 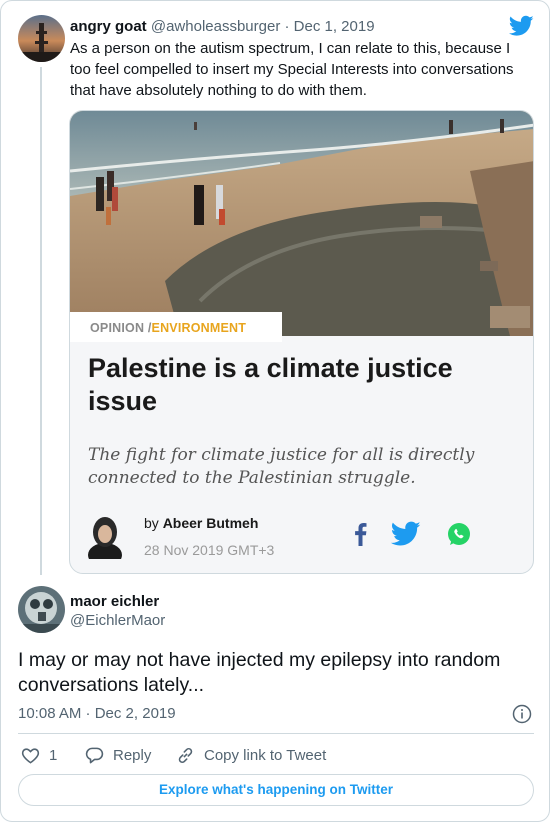 What do you see at coordinates (521, 26) in the screenshot?
I see `twitter-bird-icon` at bounding box center [521, 26].